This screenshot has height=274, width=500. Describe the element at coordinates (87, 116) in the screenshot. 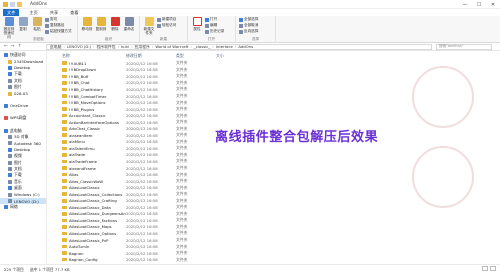

I see `file-name: Accountant_Classic` at that location.